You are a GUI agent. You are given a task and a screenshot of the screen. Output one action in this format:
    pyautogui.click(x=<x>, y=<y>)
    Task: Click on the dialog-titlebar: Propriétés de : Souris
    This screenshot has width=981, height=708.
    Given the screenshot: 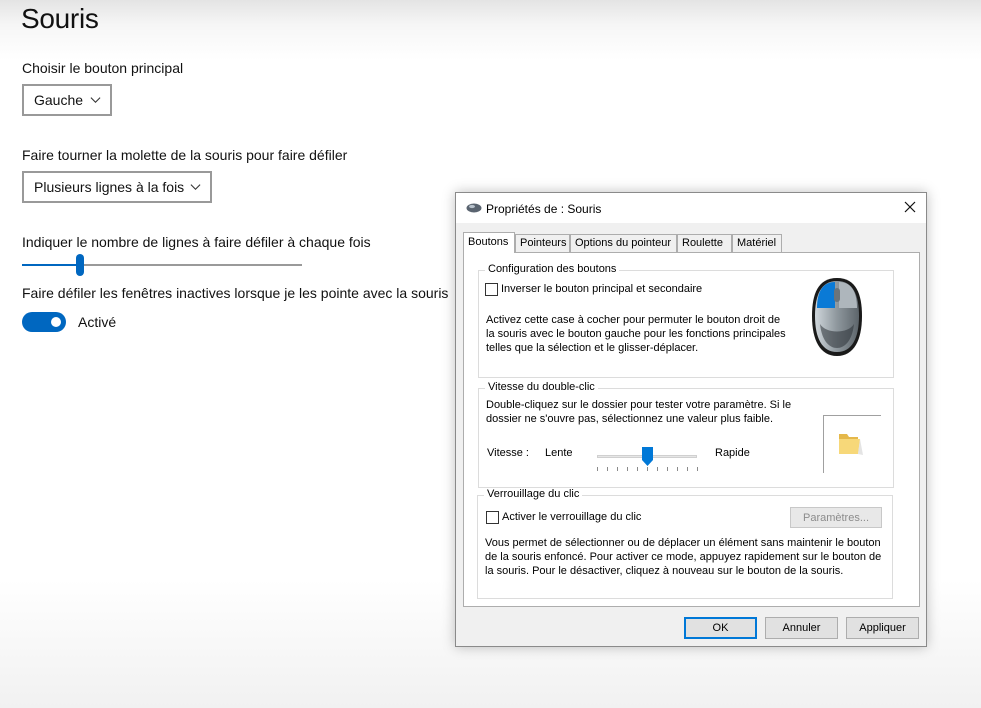 What is the action you would take?
    pyautogui.click(x=691, y=208)
    